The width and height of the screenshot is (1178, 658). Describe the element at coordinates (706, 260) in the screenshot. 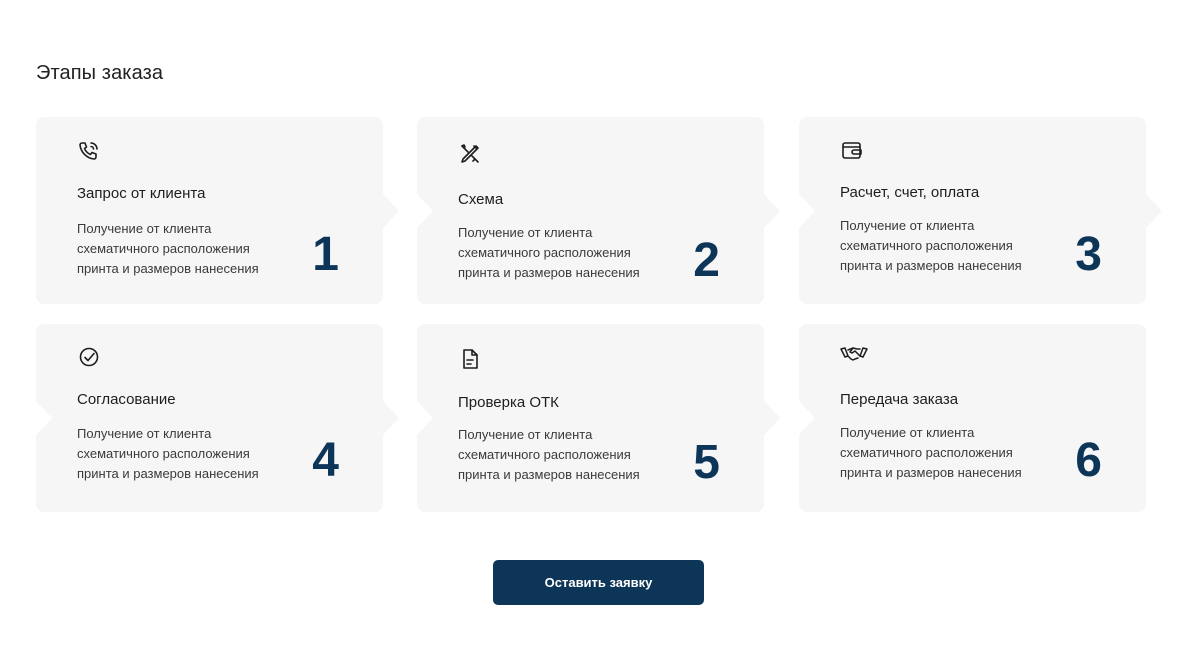

I see `step-number: 2` at that location.